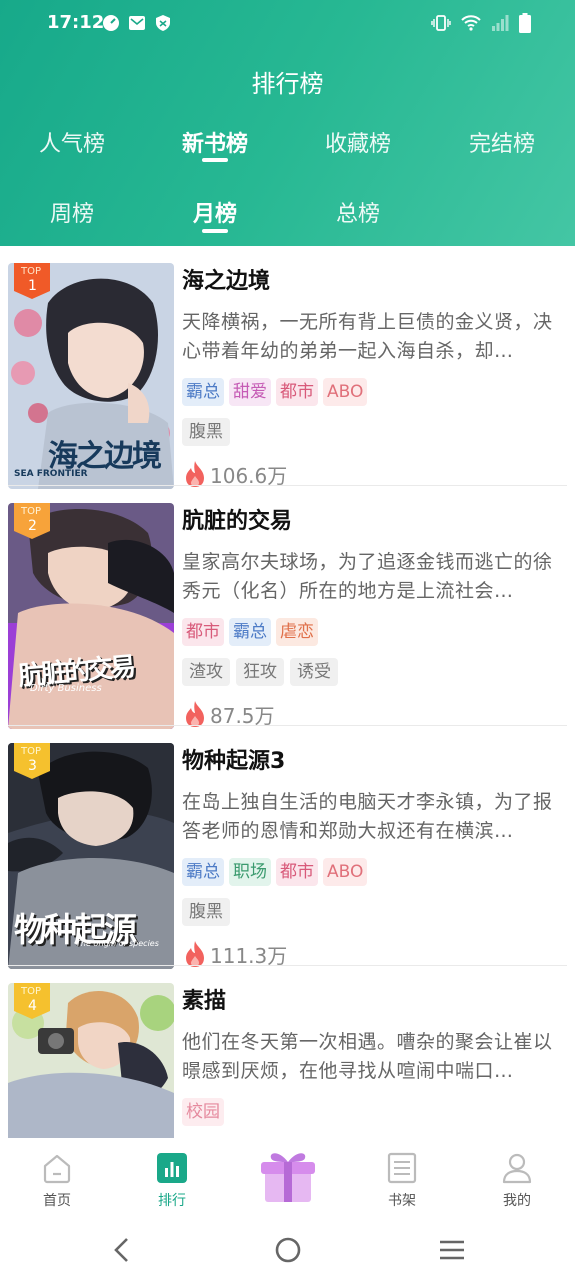  I want to click on ranking-type-tabs: 人气榜 新书榜 收藏榜 完结榜, so click(287, 146).